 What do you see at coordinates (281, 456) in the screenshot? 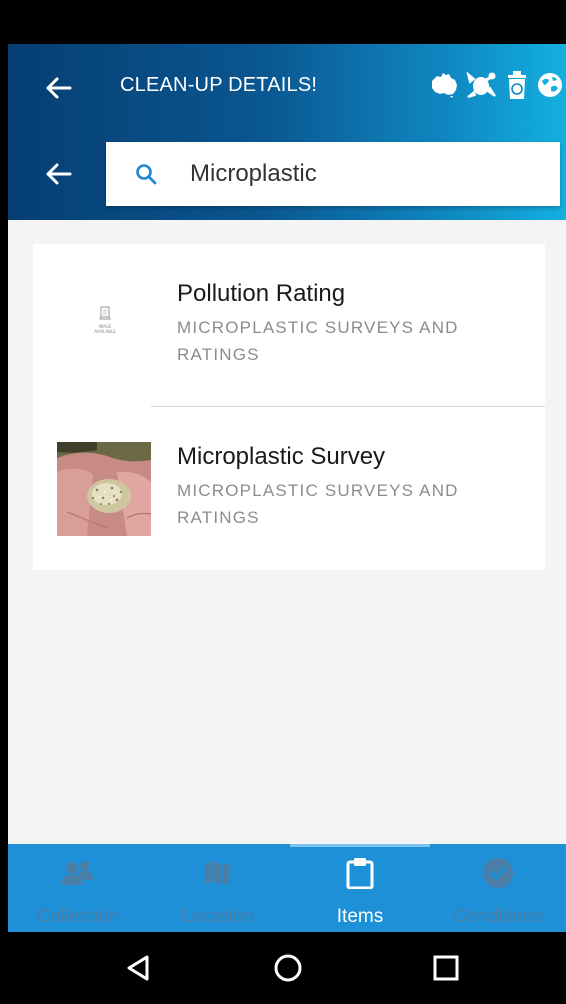
I see `item-title: Microplastic Survey` at bounding box center [281, 456].